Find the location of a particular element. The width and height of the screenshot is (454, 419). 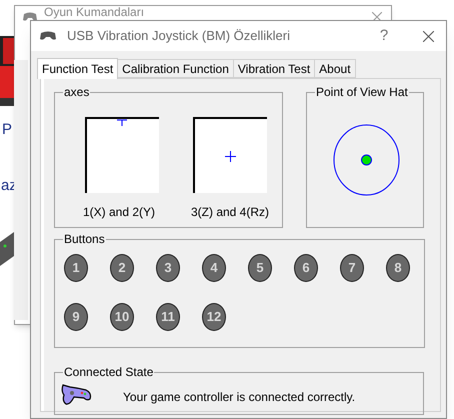

joystick-button-indicator: 8 is located at coordinates (398, 268).